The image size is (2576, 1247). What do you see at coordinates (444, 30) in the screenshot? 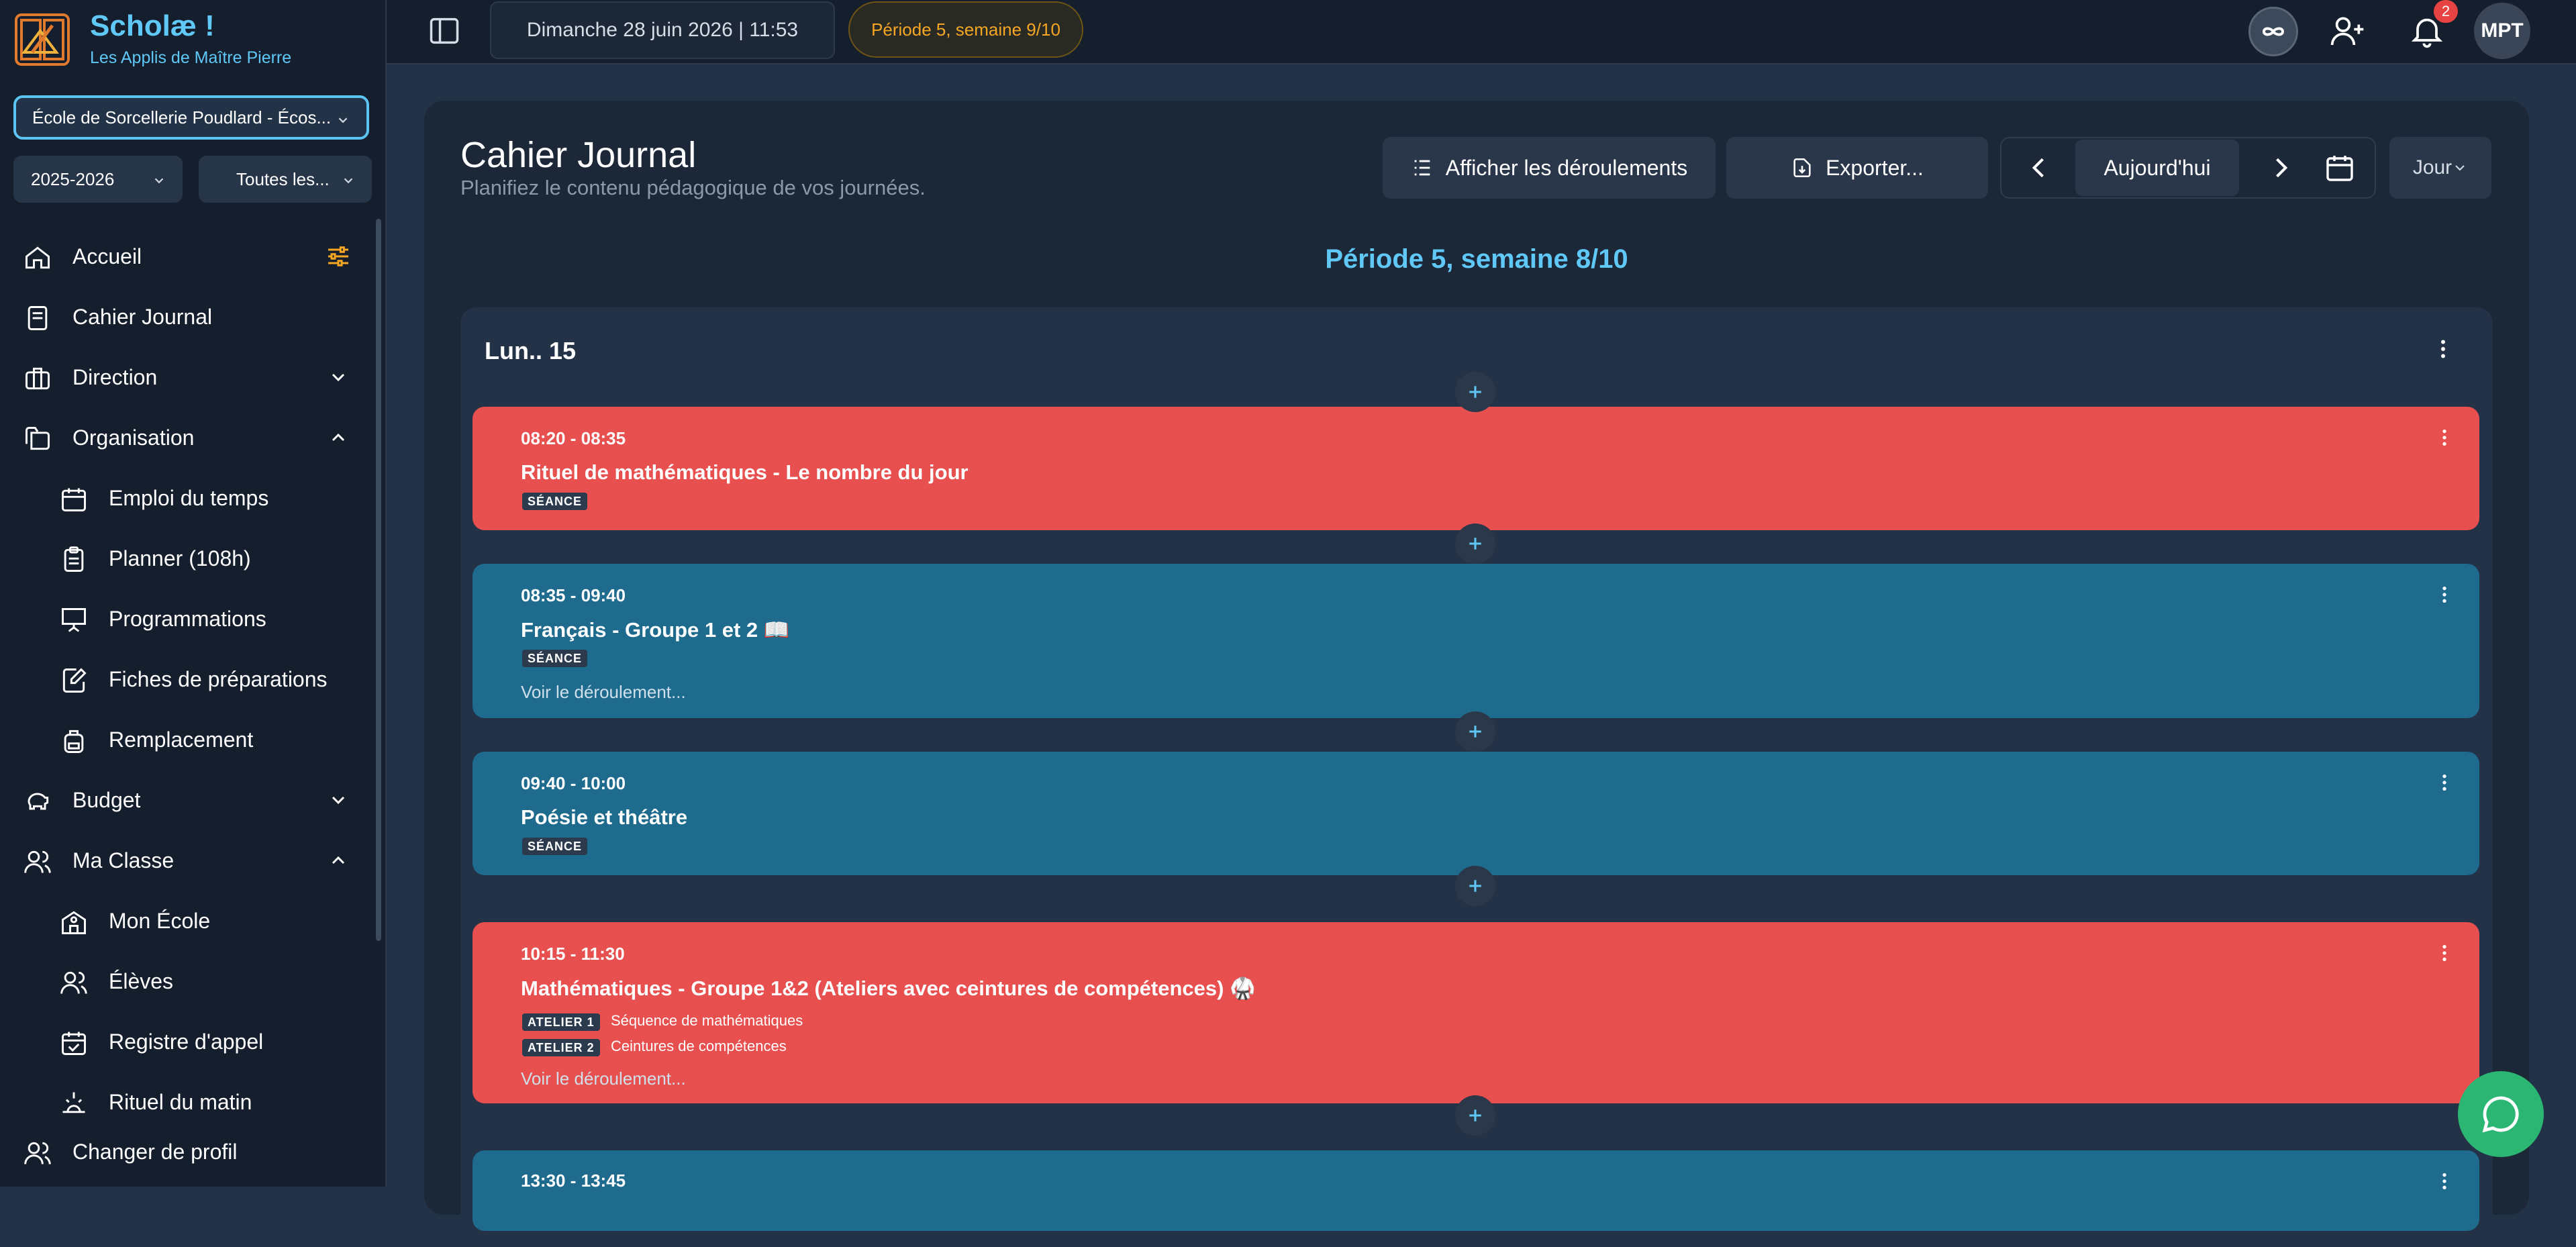
I see `sidebar-toggle-icon` at bounding box center [444, 30].